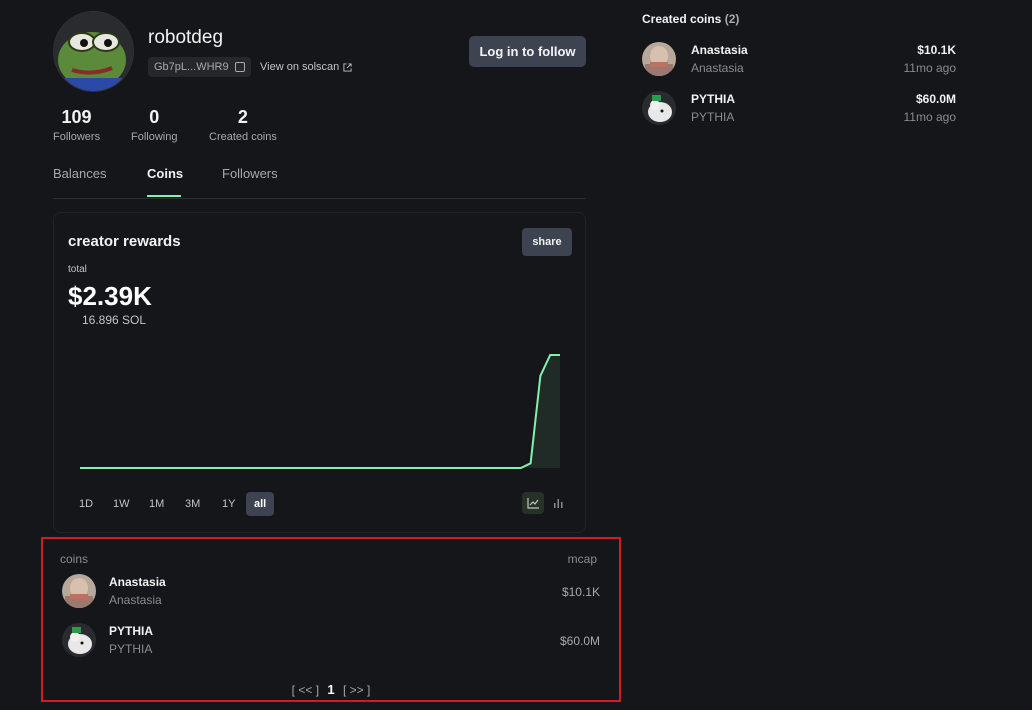  Describe the element at coordinates (74, 559) in the screenshot. I see `coins-column-header: coins` at that location.